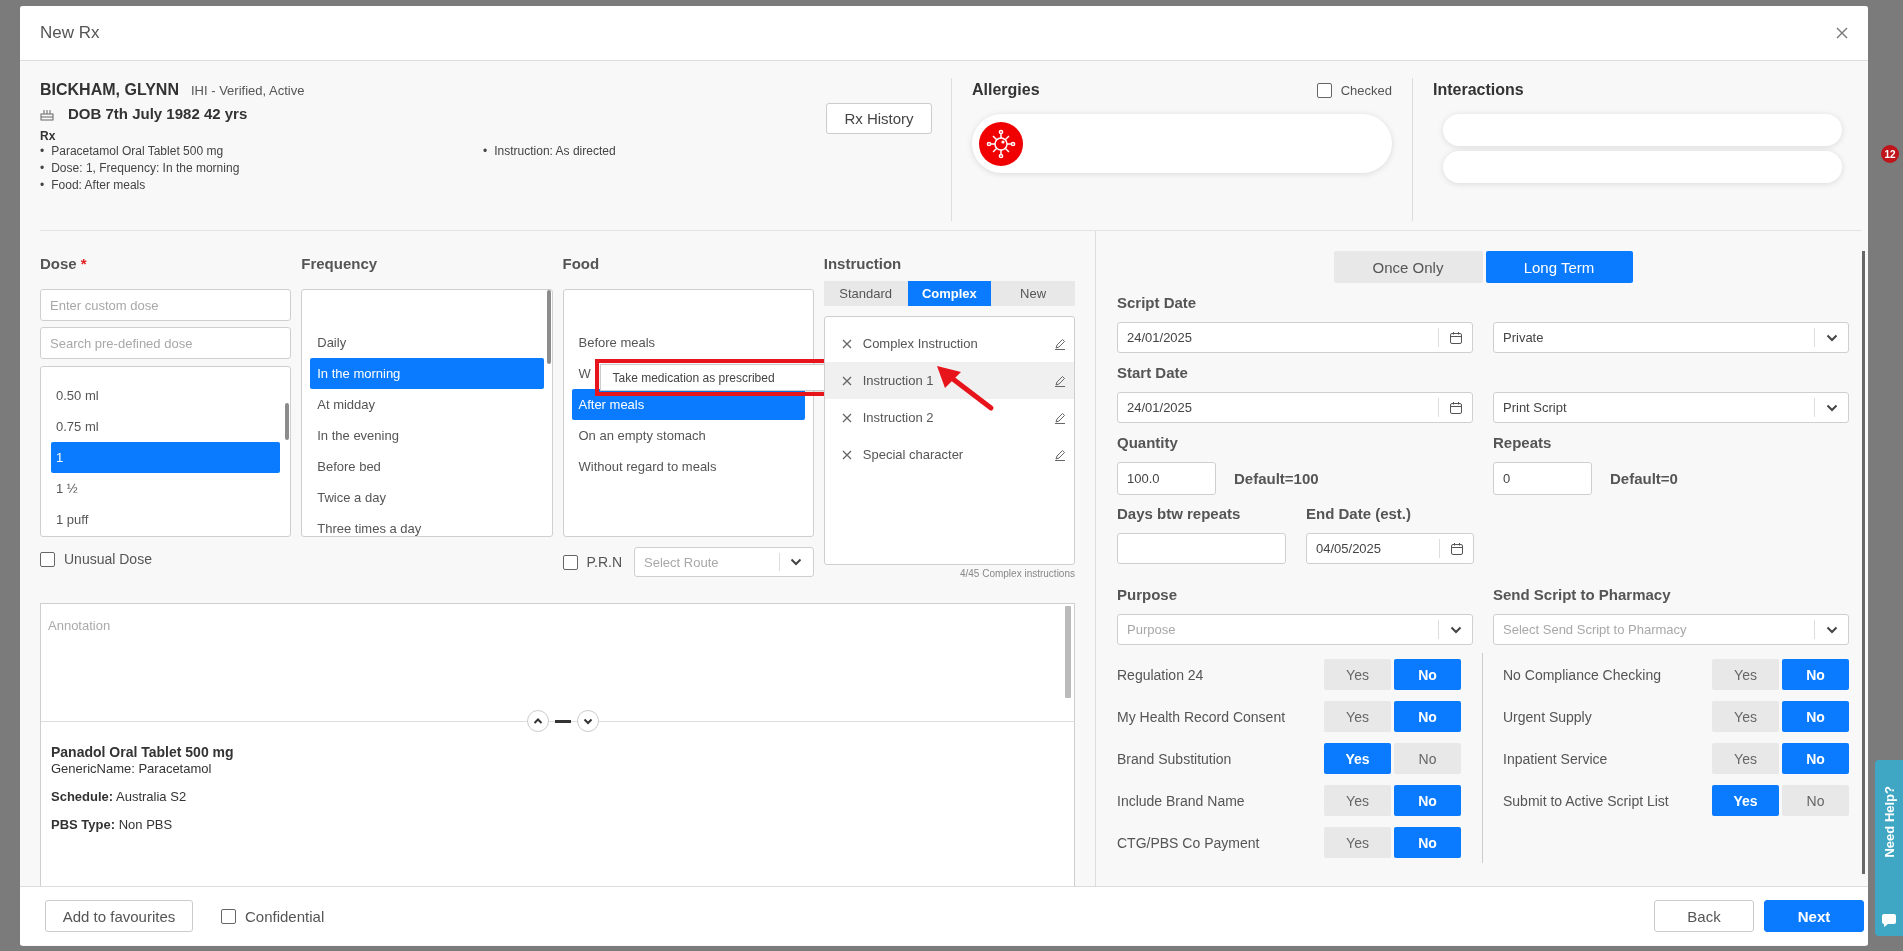  I want to click on script-type-dropdown: Private, so click(1671, 337).